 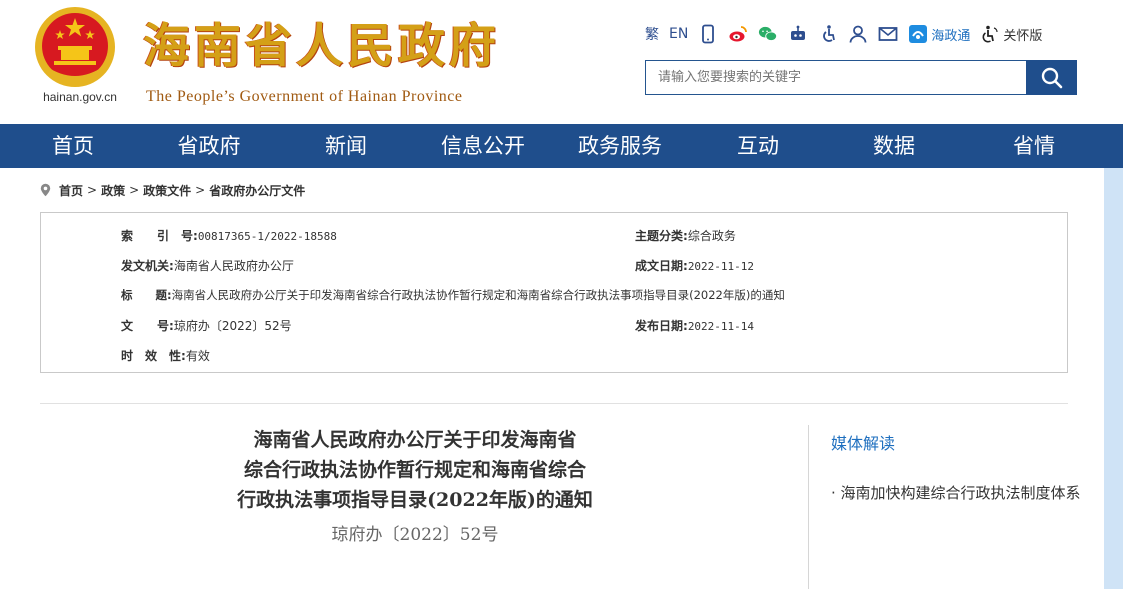 What do you see at coordinates (561, 146) in the screenshot?
I see `main-nav: 首页 省政府 新闻 信息公开 政务服务 互动 数据 省情` at bounding box center [561, 146].